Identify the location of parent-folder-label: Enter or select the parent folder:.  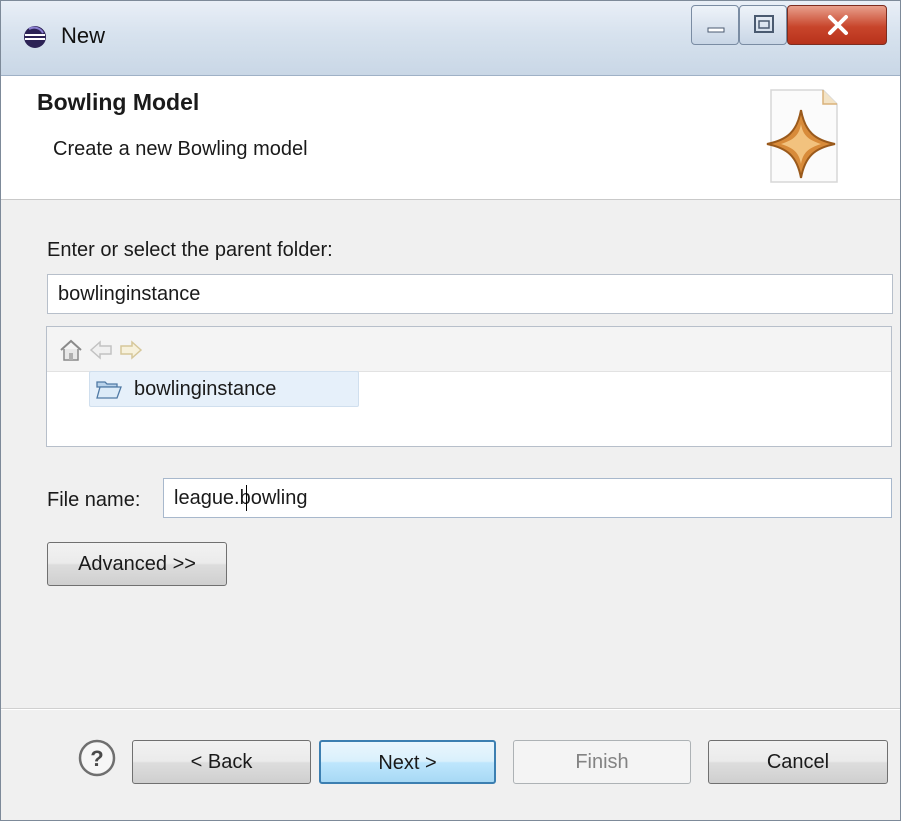
(190, 250).